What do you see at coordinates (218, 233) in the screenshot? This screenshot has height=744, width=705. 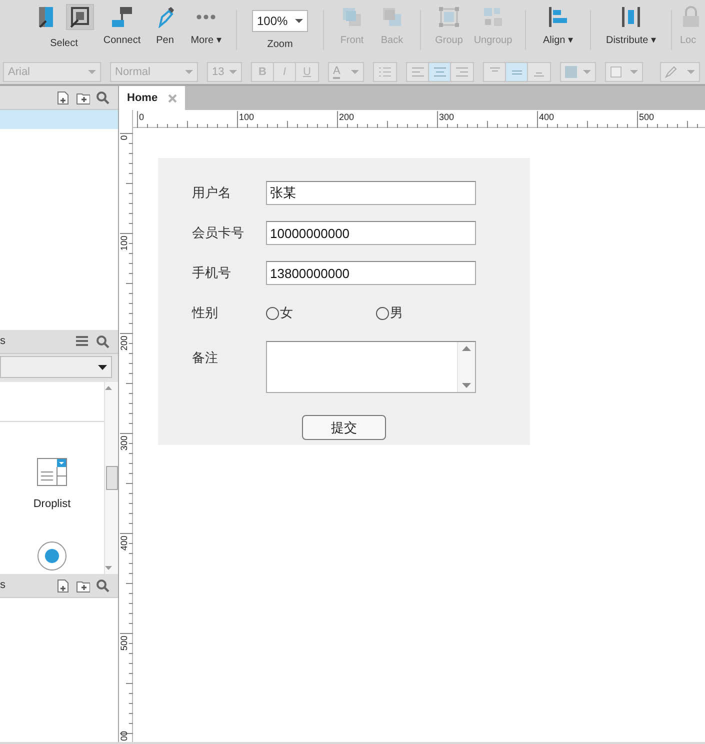 I see `field-label: 会员卡号` at bounding box center [218, 233].